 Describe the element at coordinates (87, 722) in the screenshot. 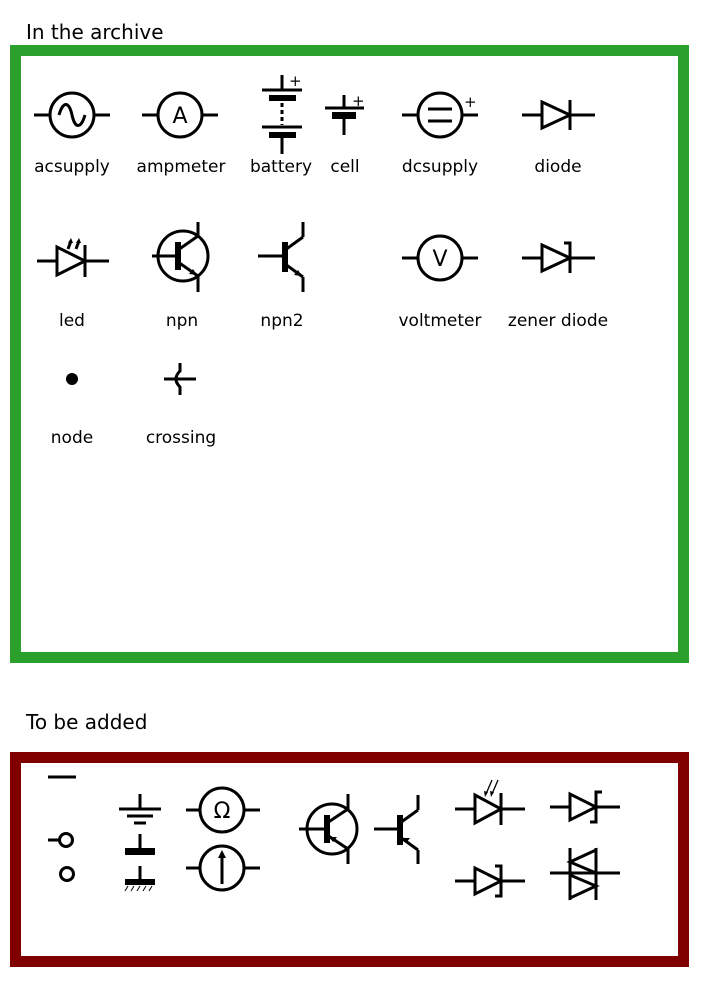

I see `to-be-added-heading: To be added` at that location.